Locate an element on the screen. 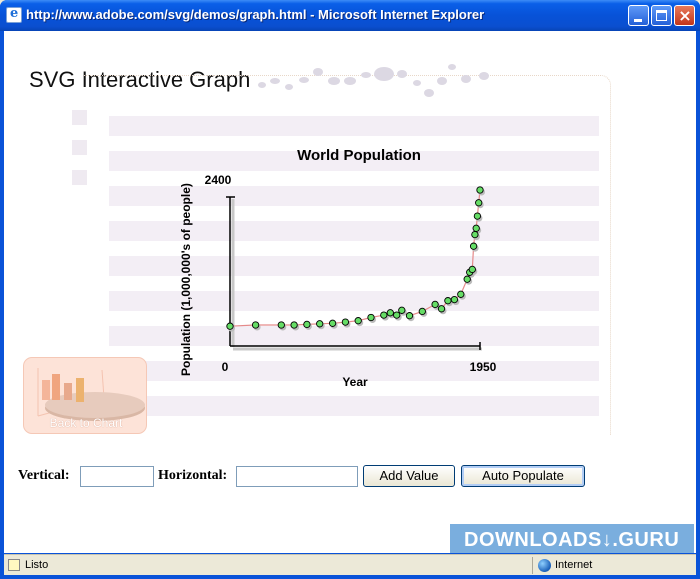 Image resolution: width=700 pixels, height=579 pixels. x-axis-label: Year is located at coordinates (355, 382).